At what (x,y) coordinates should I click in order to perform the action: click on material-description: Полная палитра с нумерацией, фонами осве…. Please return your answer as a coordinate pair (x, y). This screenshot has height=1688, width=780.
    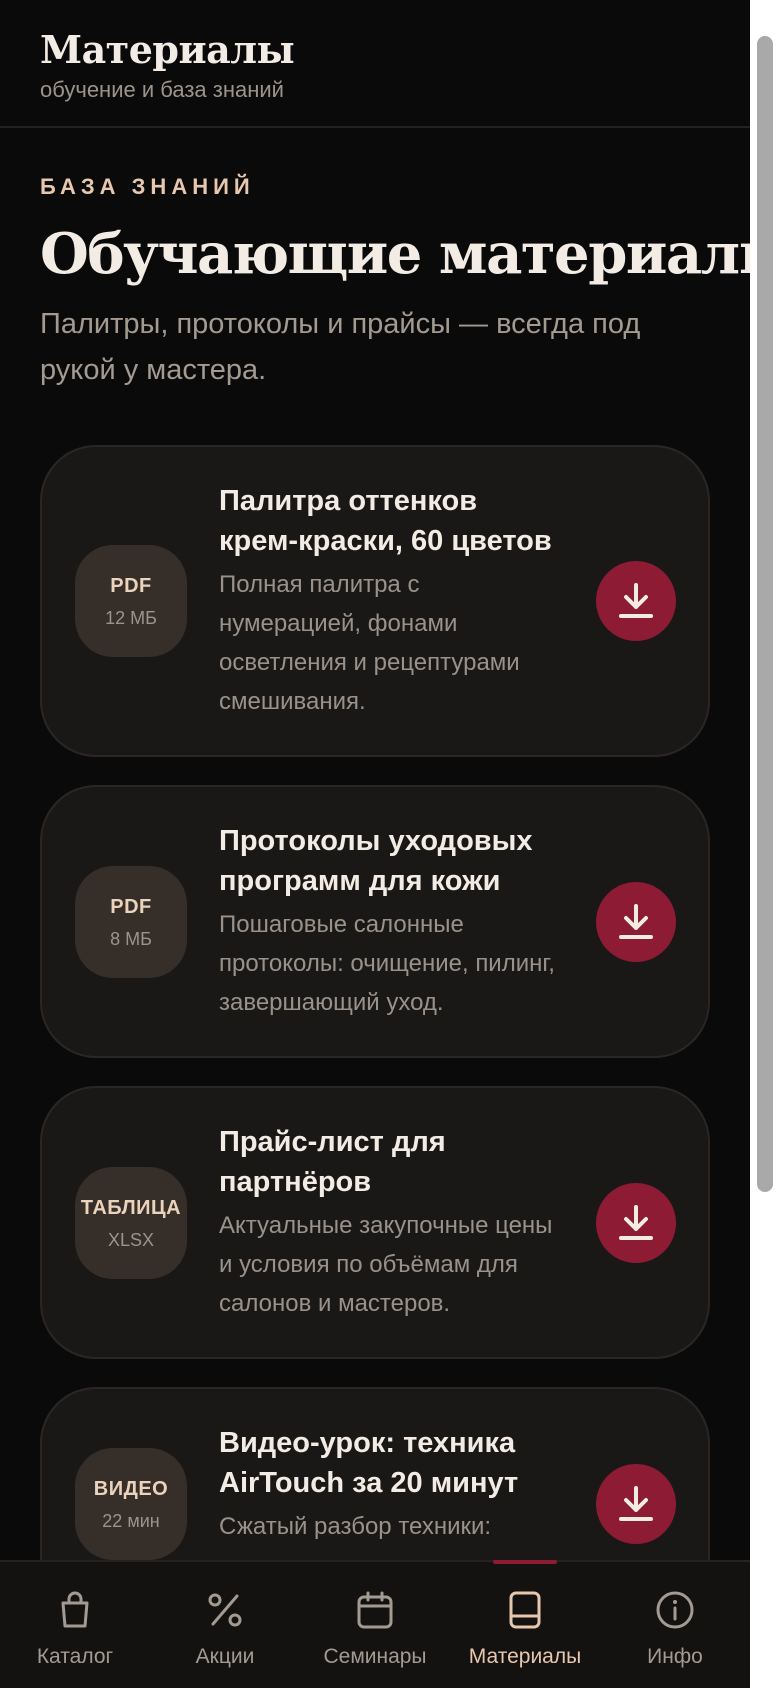
    Looking at the image, I should click on (369, 643).